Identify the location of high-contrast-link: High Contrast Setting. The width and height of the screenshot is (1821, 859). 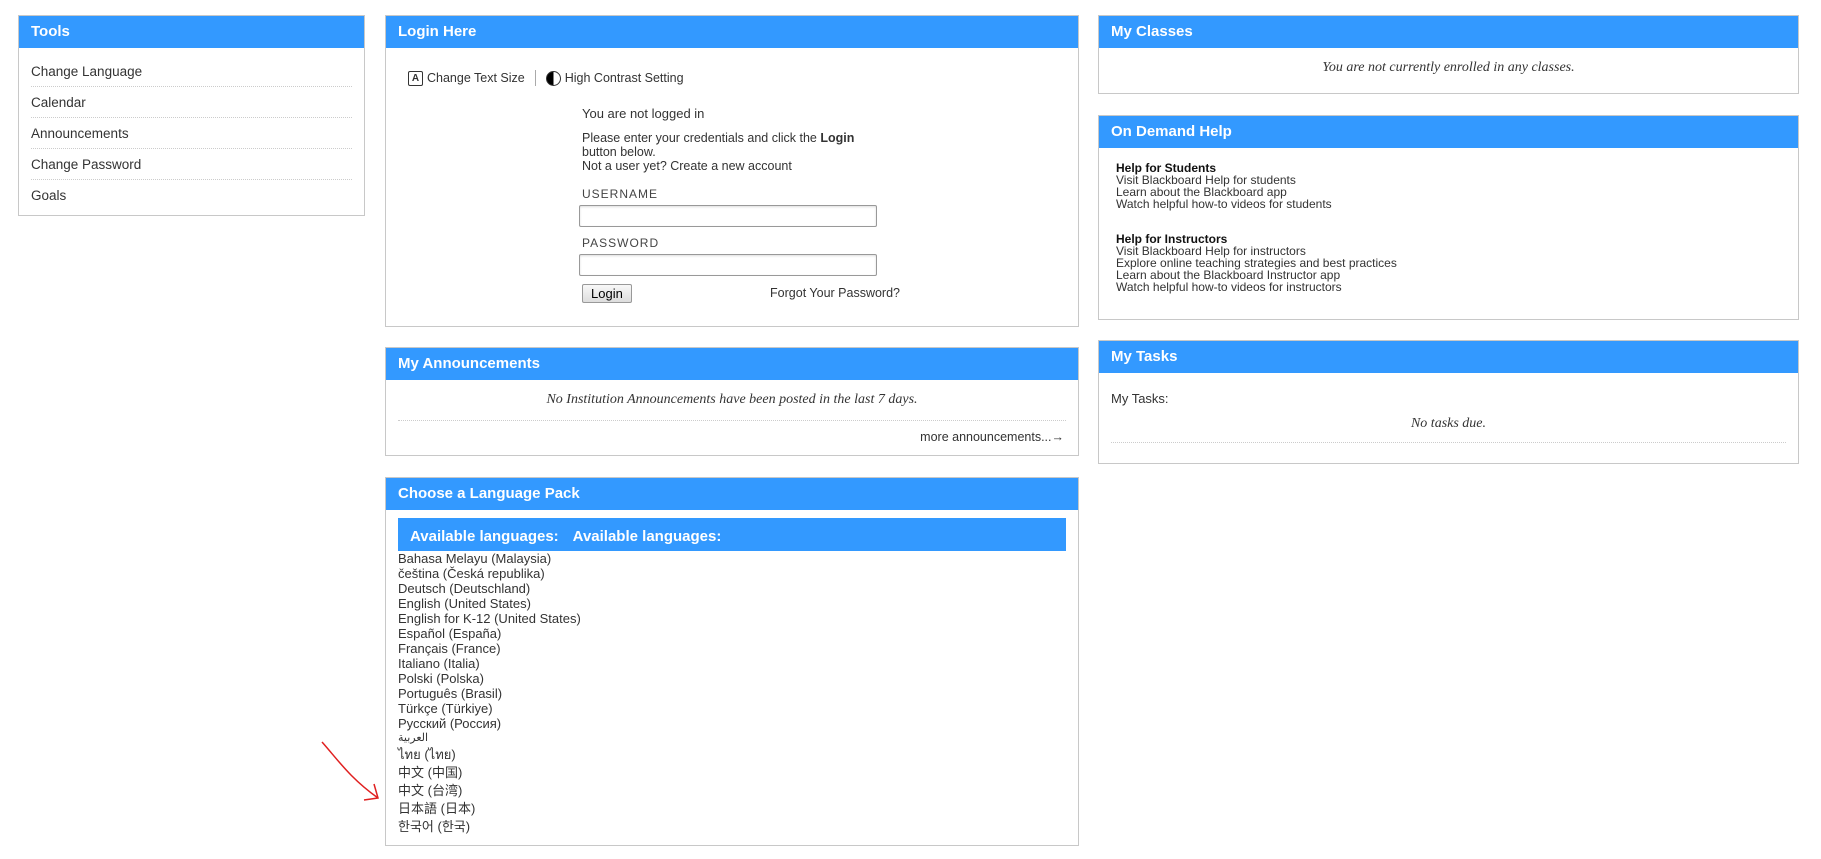
(624, 78).